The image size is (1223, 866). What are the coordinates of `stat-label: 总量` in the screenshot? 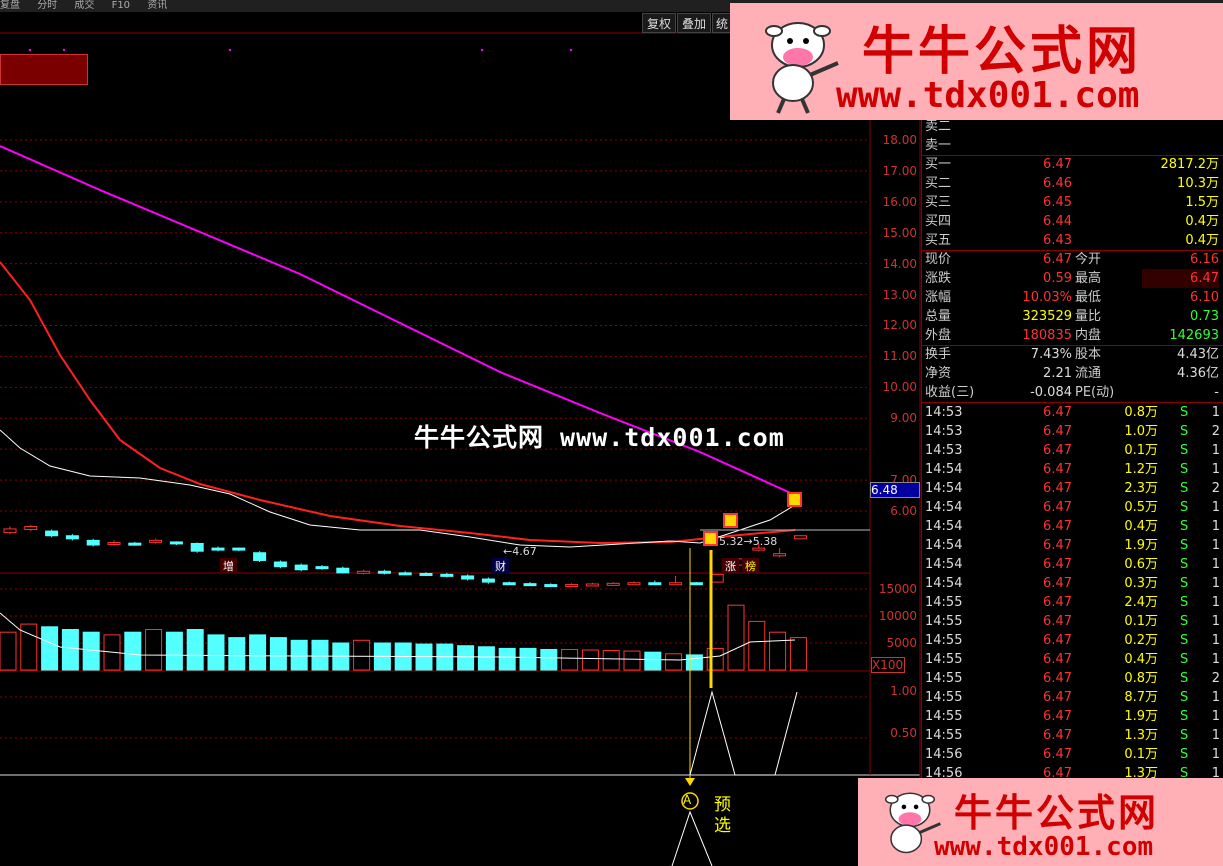 It's located at (938, 316).